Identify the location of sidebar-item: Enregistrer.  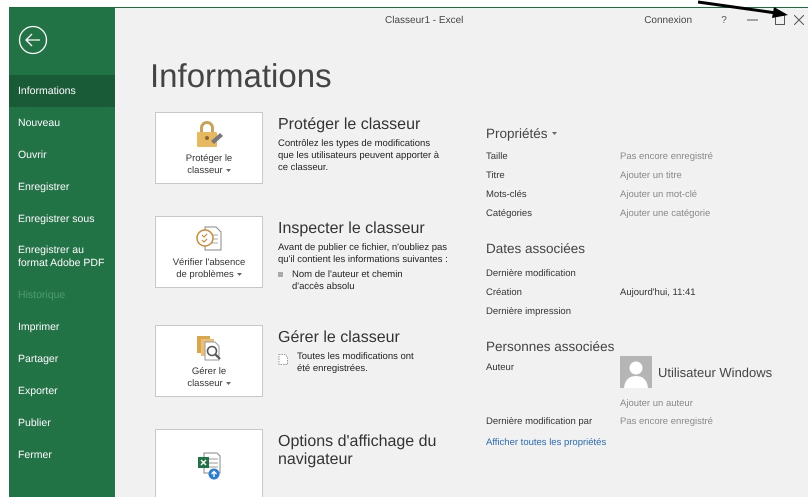
(62, 187).